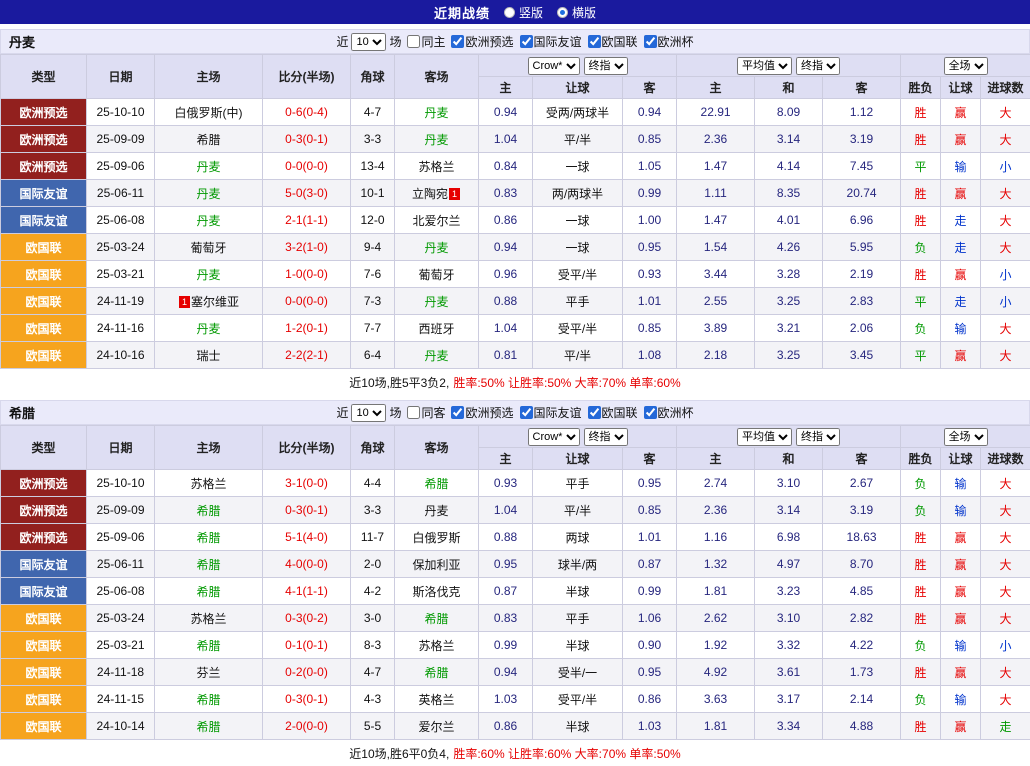  I want to click on home-odds: 0.88, so click(506, 537).